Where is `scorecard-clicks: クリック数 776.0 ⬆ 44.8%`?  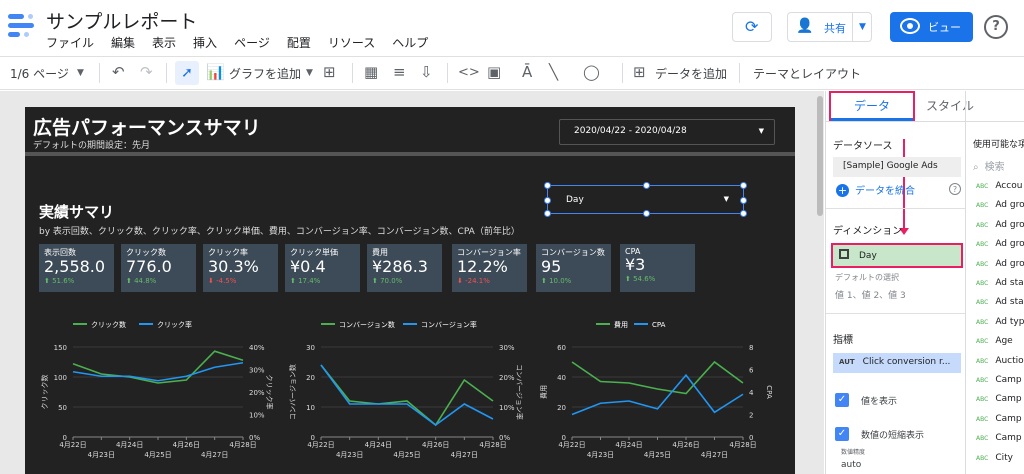 scorecard-clicks: クリック数 776.0 ⬆ 44.8% is located at coordinates (158, 268).